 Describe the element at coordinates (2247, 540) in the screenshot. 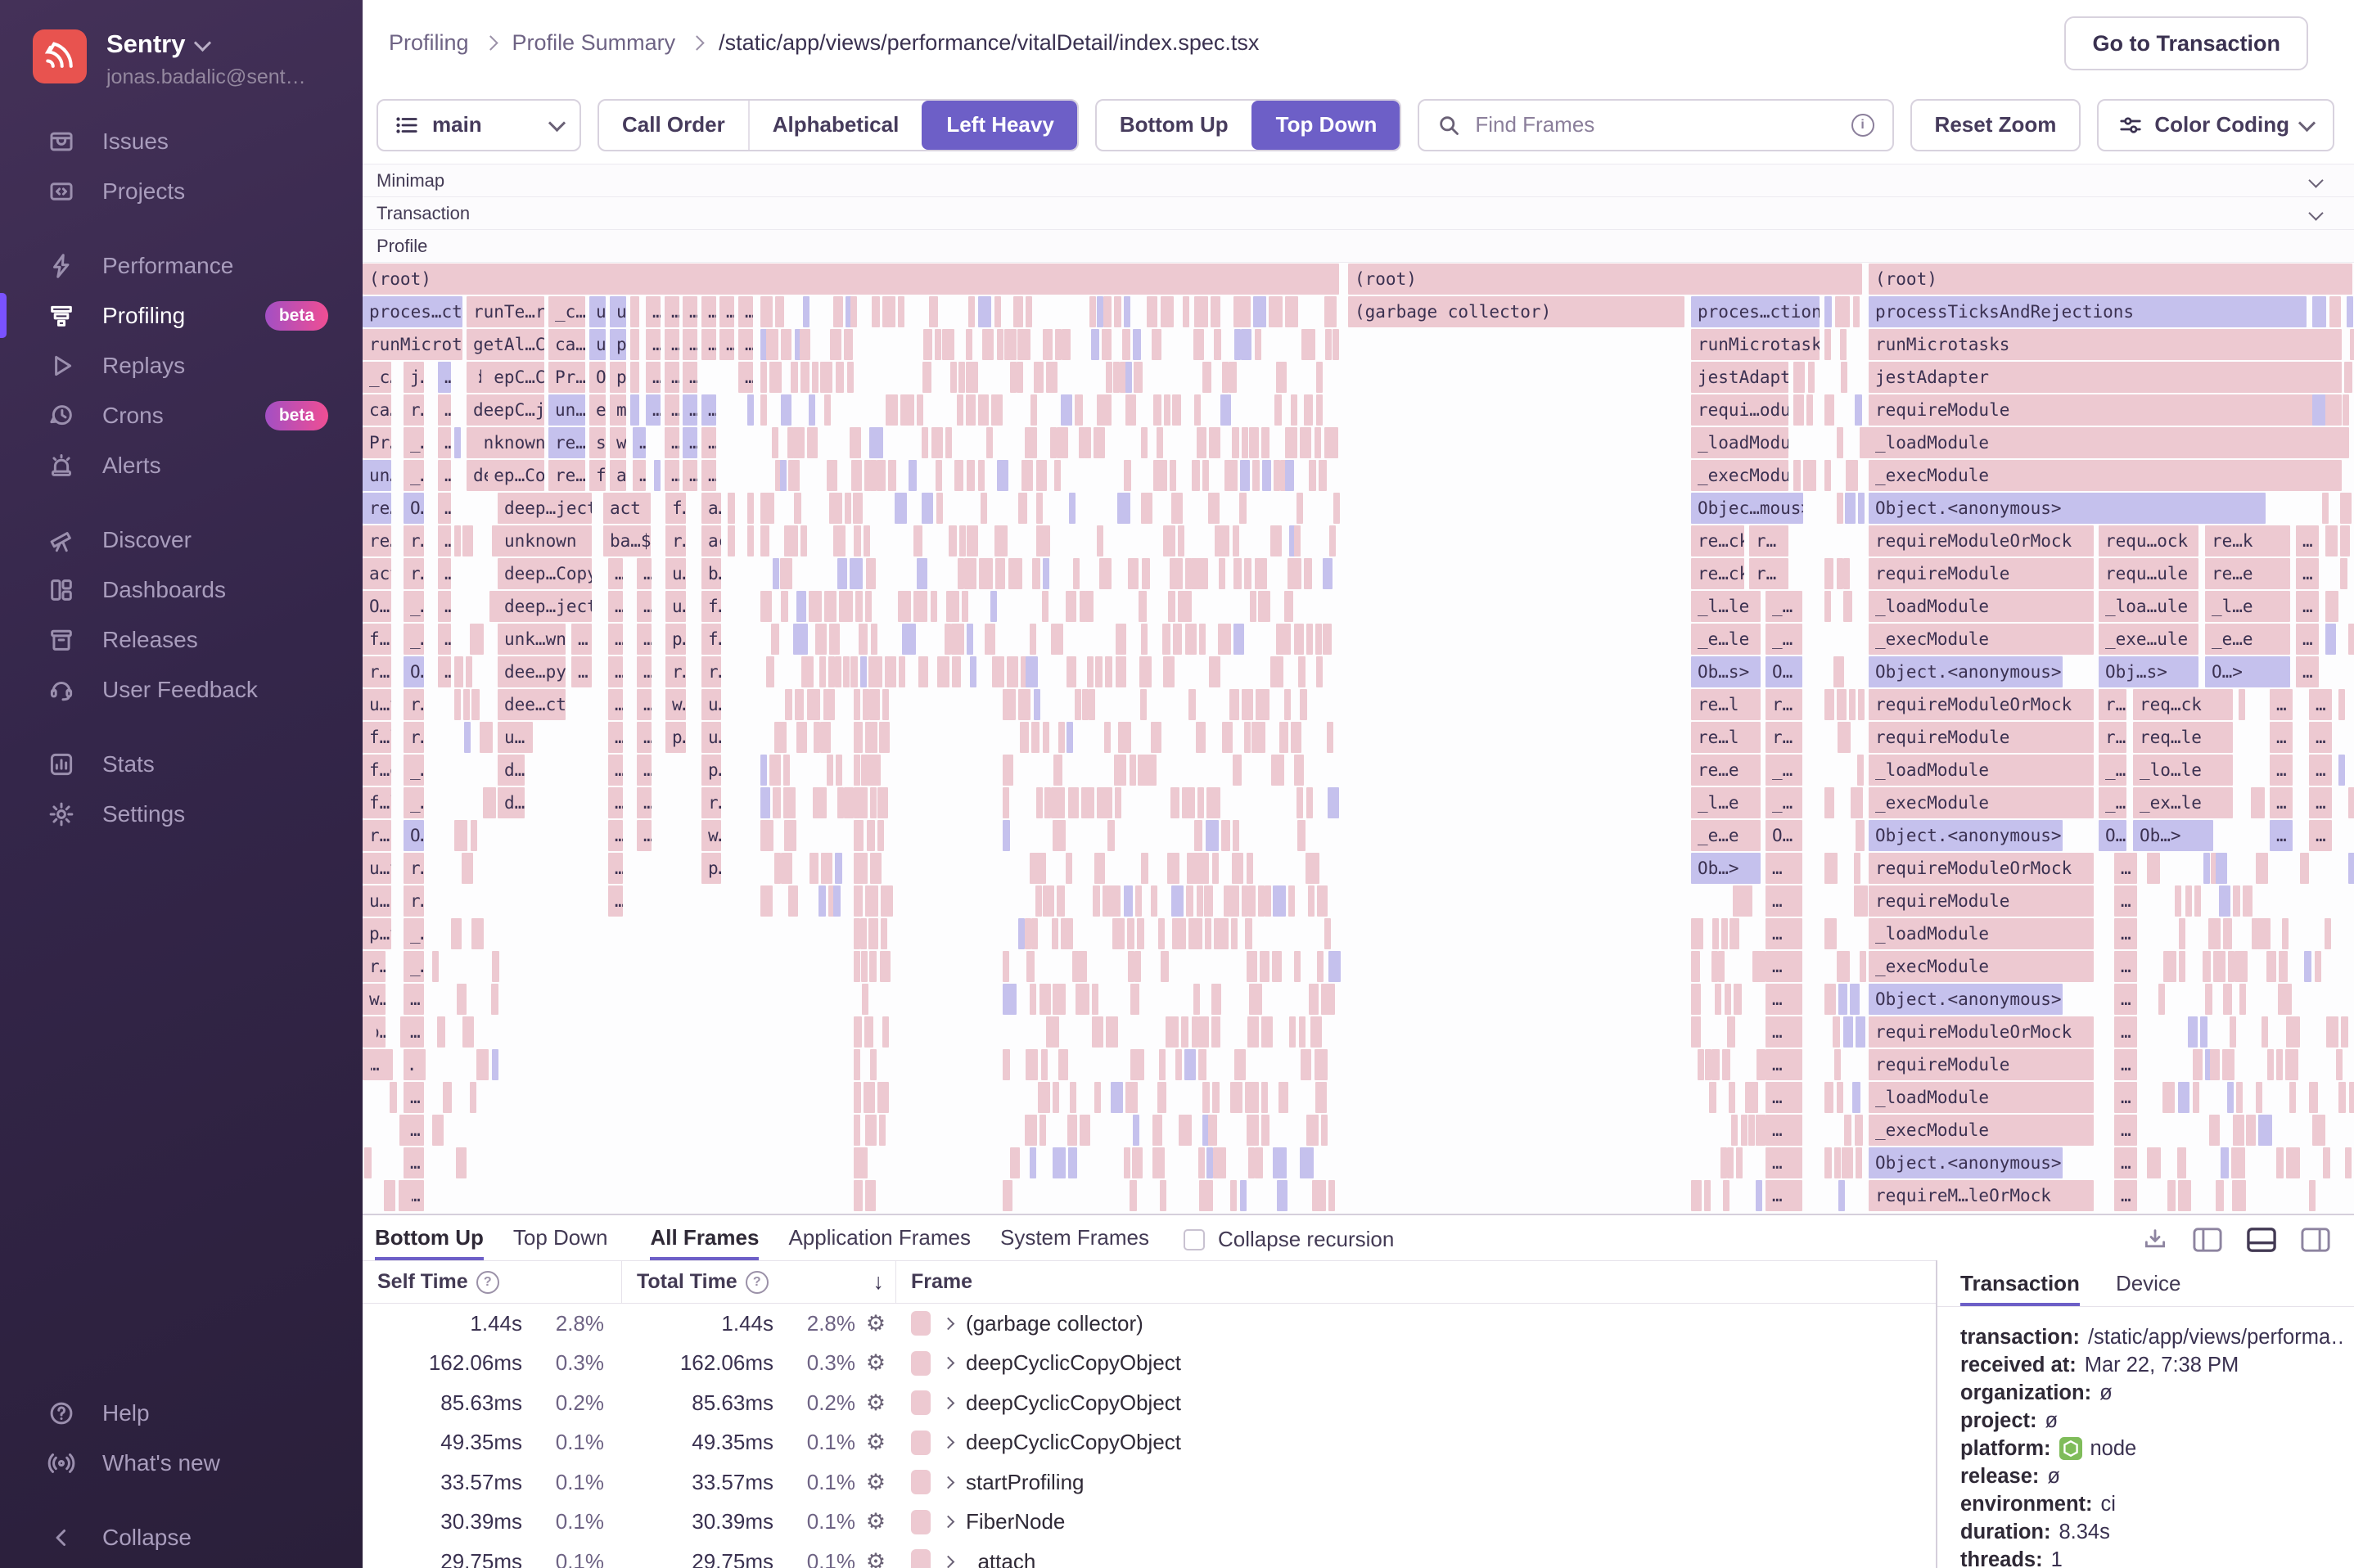

I see `flame-frame-rek: re…k` at that location.